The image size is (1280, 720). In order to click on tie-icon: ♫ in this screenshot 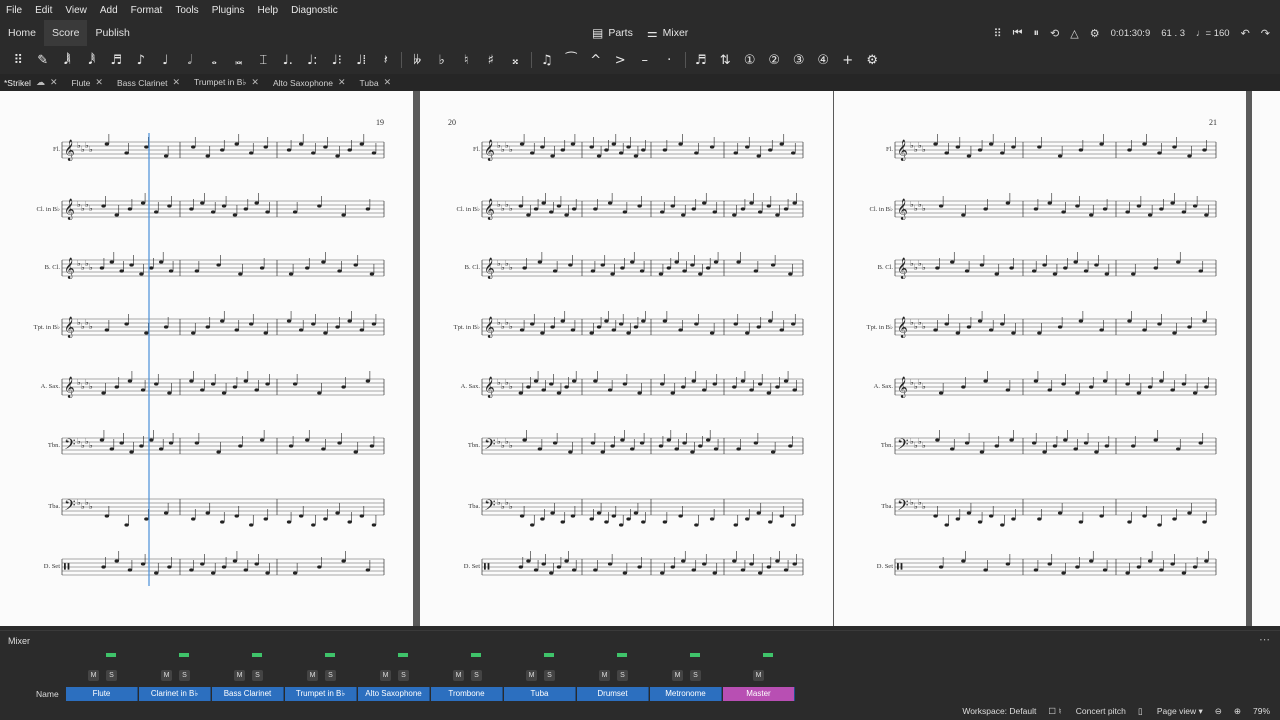, I will do `click(547, 60)`.